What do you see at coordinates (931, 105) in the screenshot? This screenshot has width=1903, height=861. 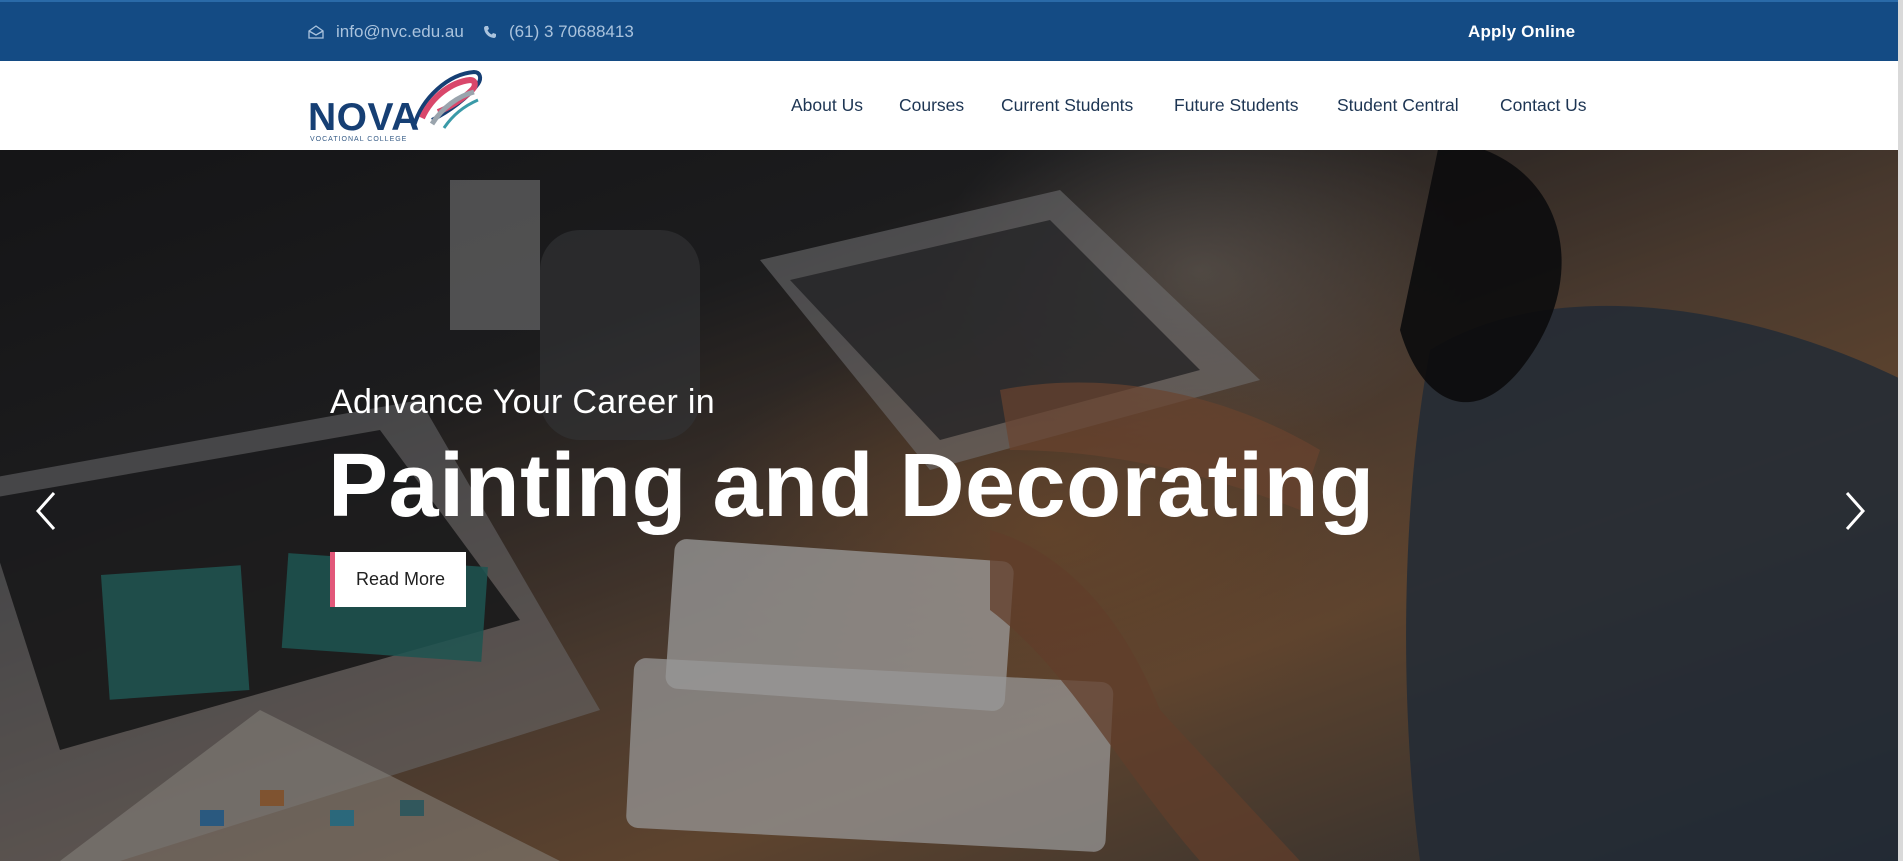 I see `nav-item-courses: Courses` at bounding box center [931, 105].